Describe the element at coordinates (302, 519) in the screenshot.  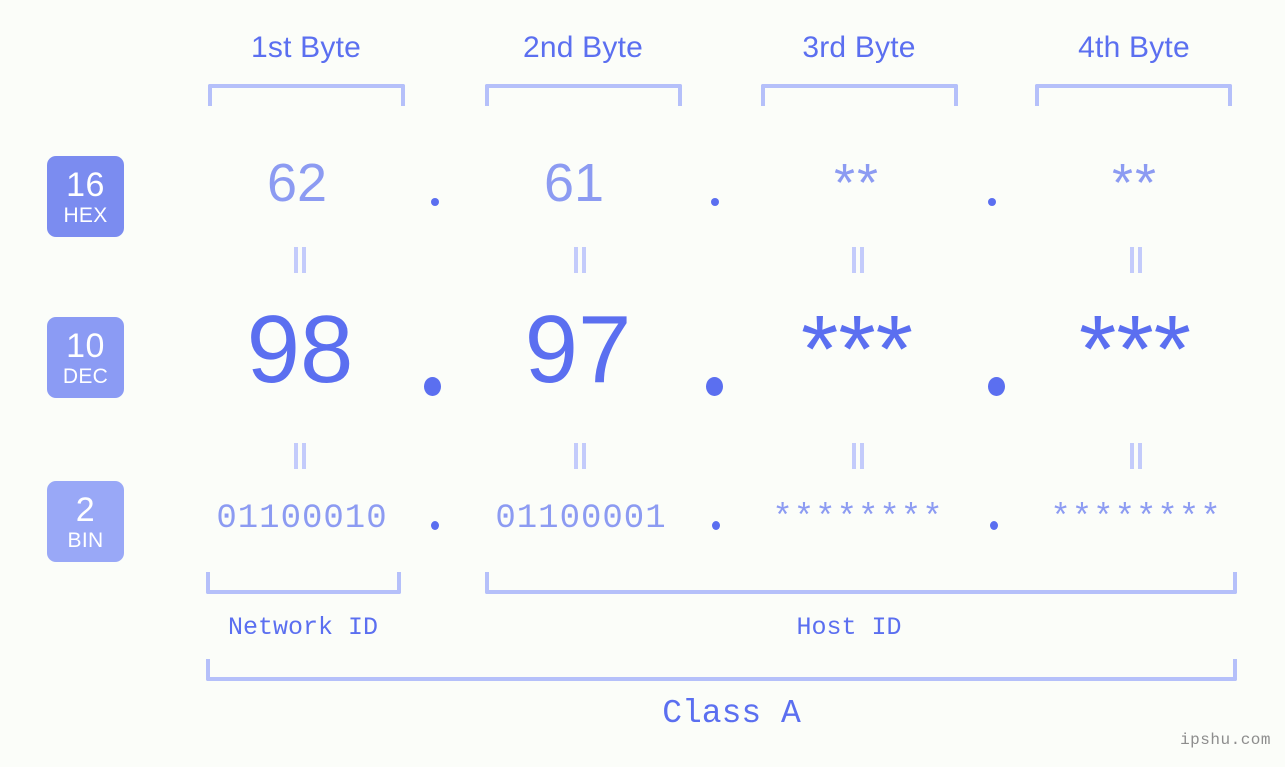
I see `bin-byte-1: 01100010` at that location.